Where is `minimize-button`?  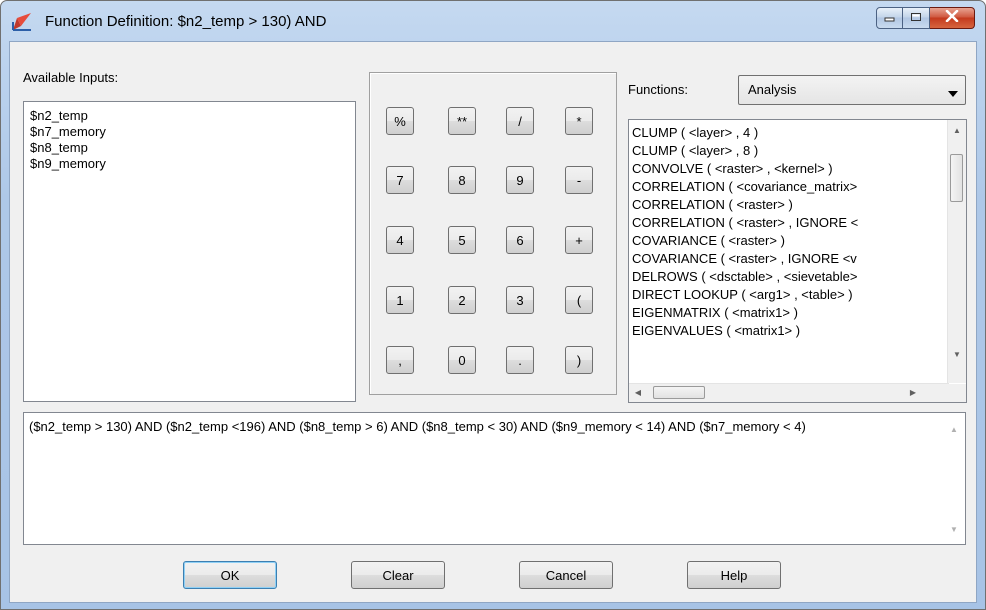
minimize-button is located at coordinates (889, 18).